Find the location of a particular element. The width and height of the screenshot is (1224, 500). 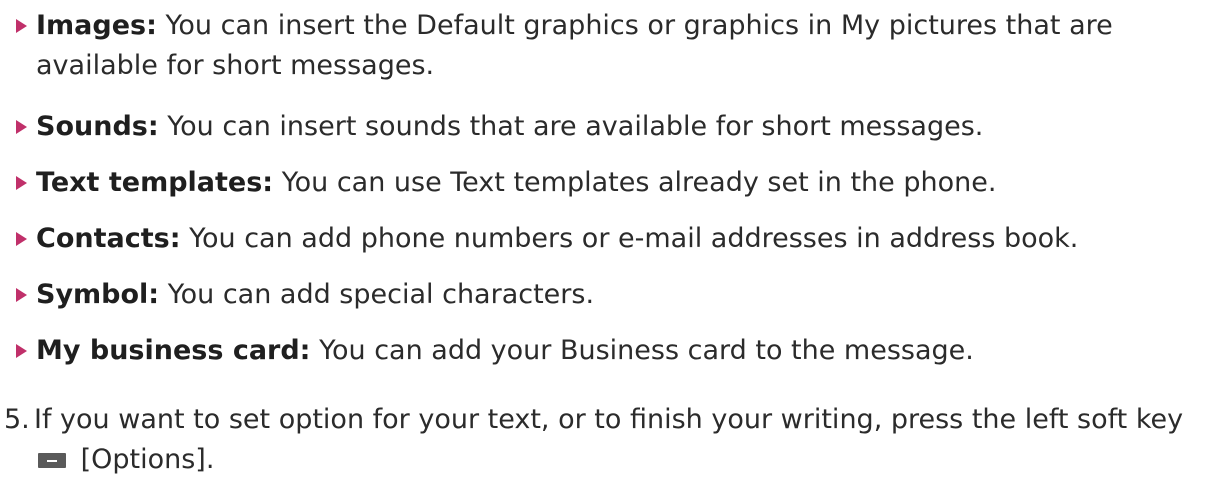

item-description: You can add special characters. is located at coordinates (377, 294).